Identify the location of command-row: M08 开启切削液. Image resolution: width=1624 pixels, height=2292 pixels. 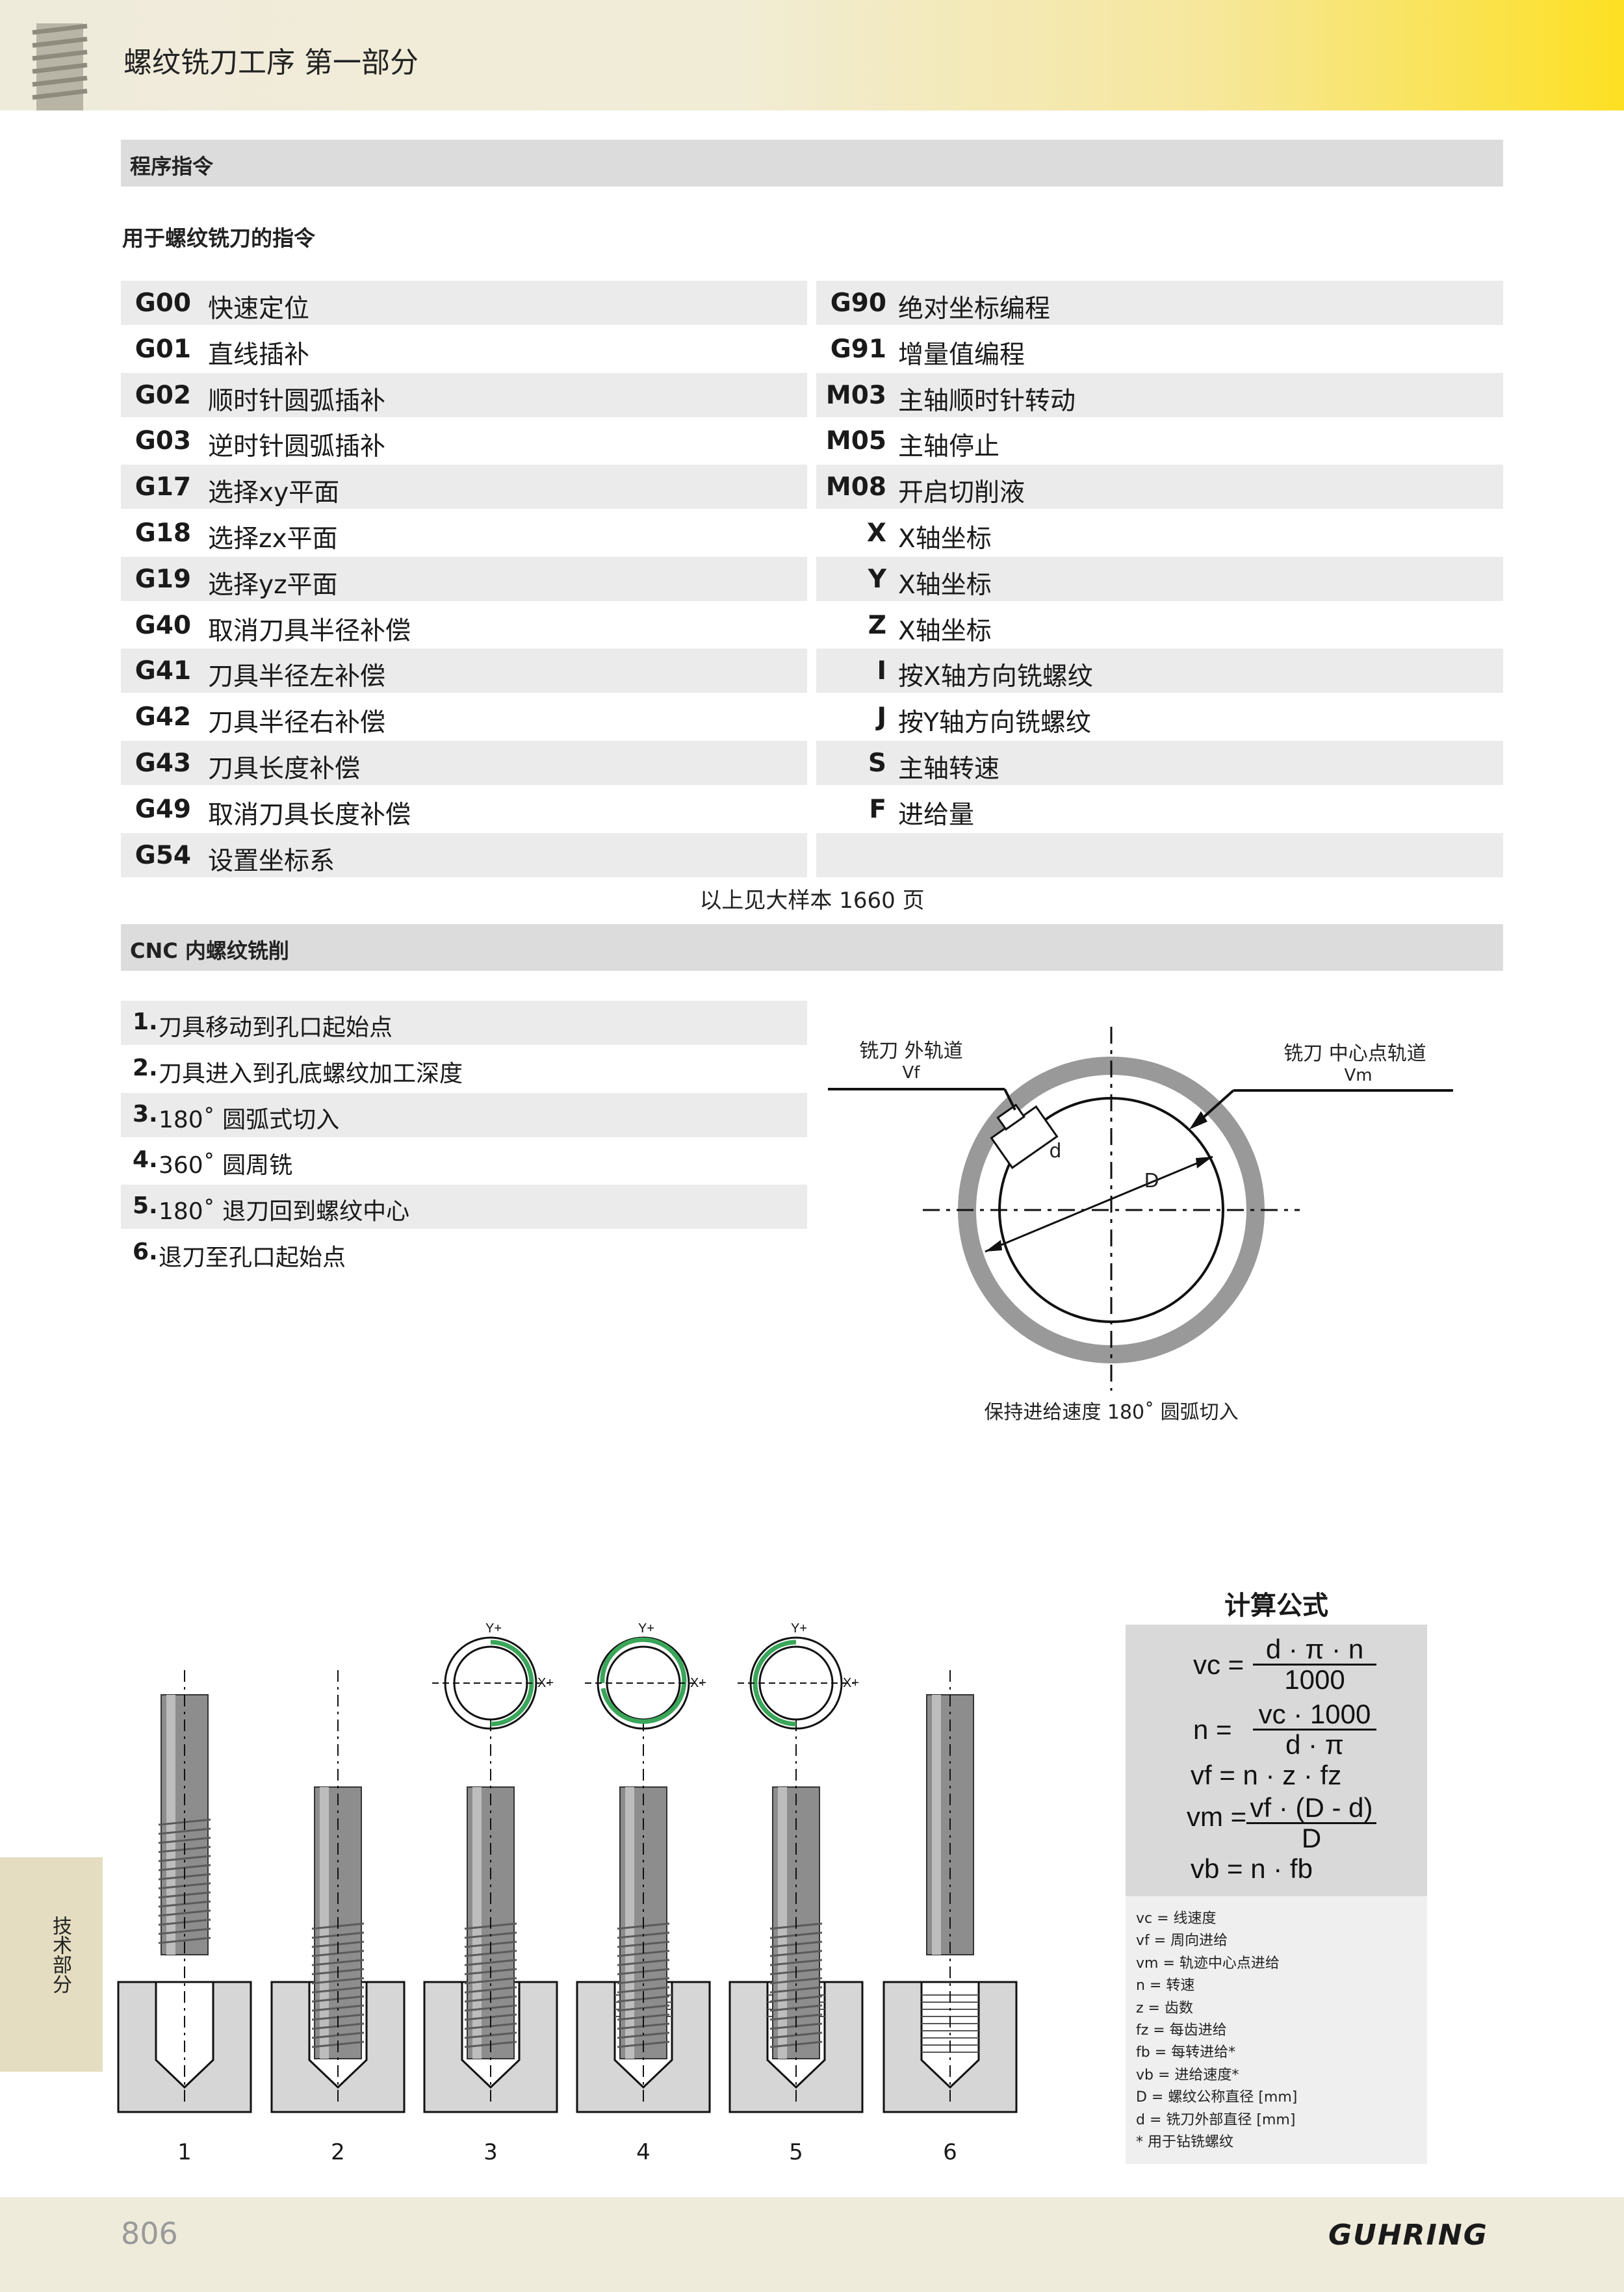
(1159, 487).